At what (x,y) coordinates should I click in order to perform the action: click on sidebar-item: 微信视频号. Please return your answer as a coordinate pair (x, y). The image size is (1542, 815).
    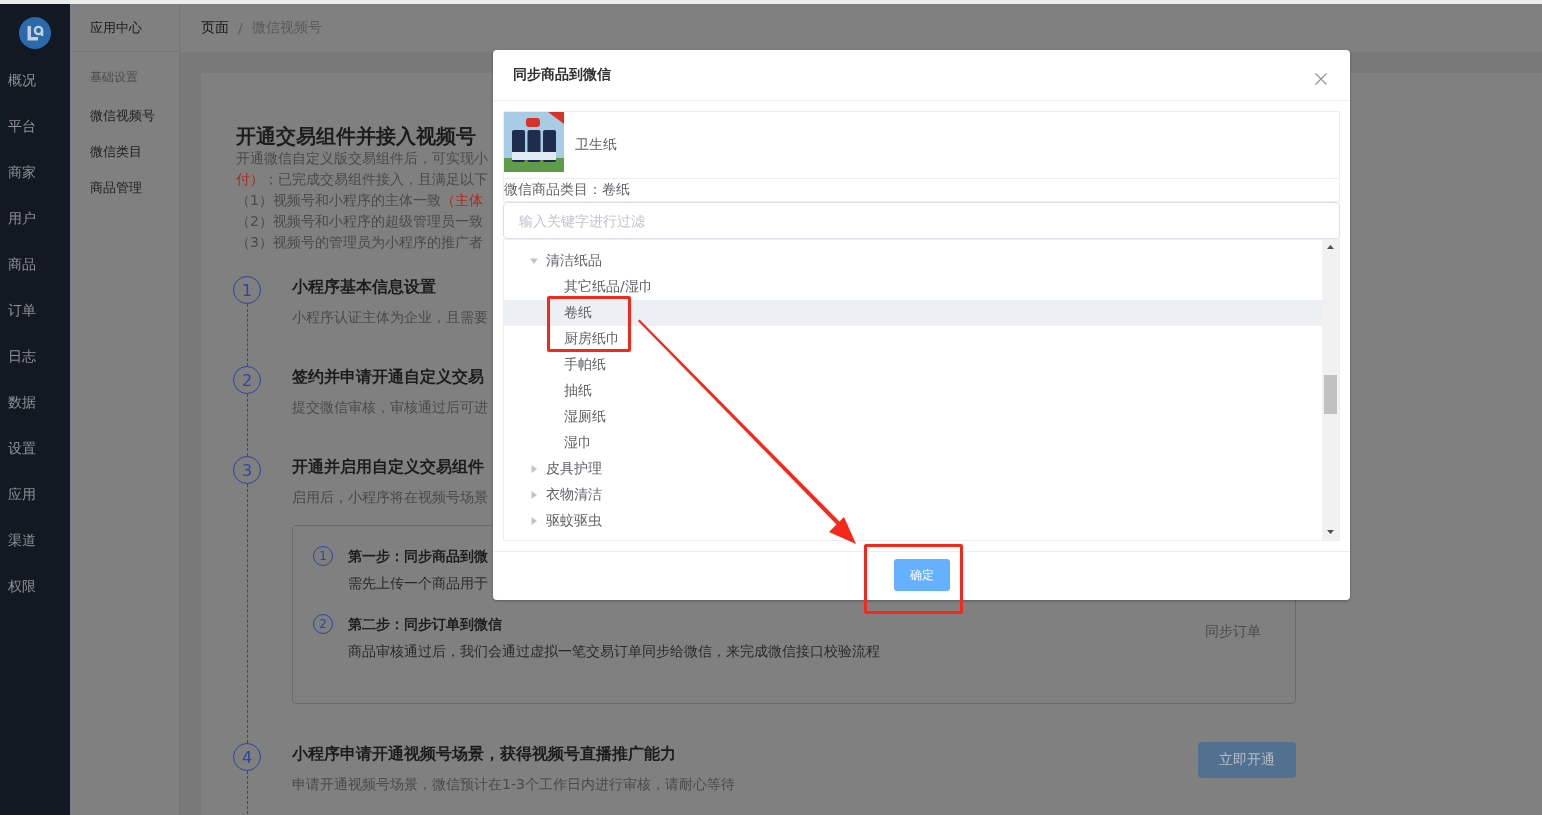
    Looking at the image, I should click on (122, 116).